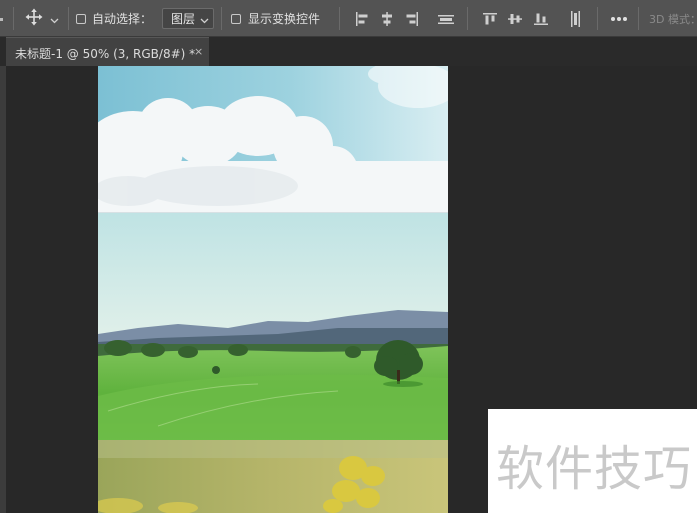  I want to click on 3d-mode-text: 3D 模式：, so click(673, 19).